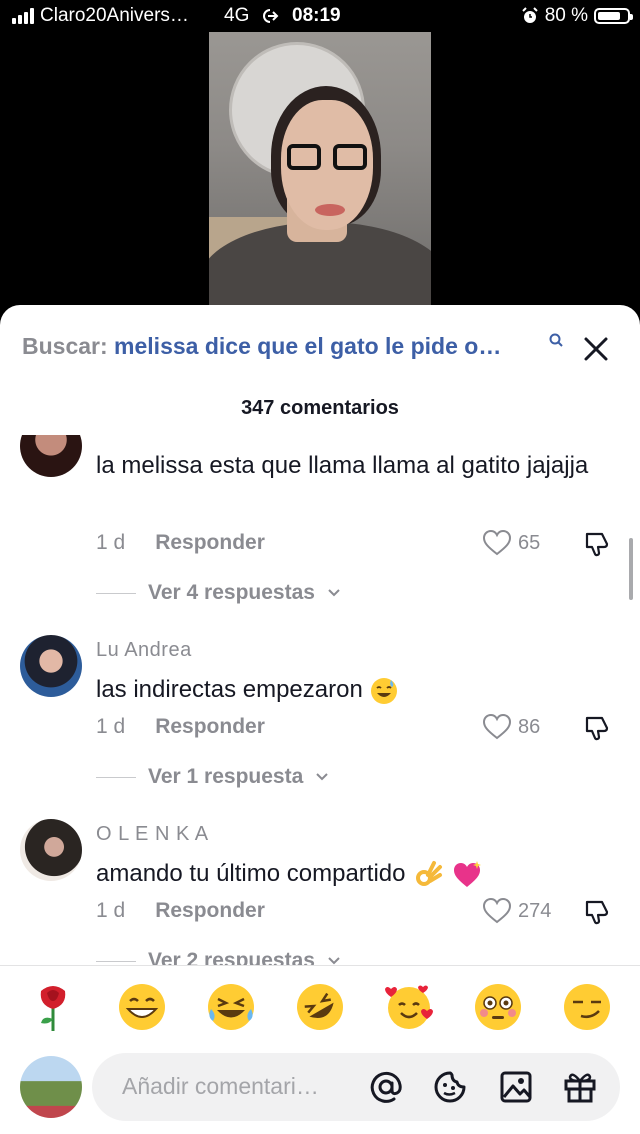  I want to click on grin-emoji-icon, so click(142, 1007).